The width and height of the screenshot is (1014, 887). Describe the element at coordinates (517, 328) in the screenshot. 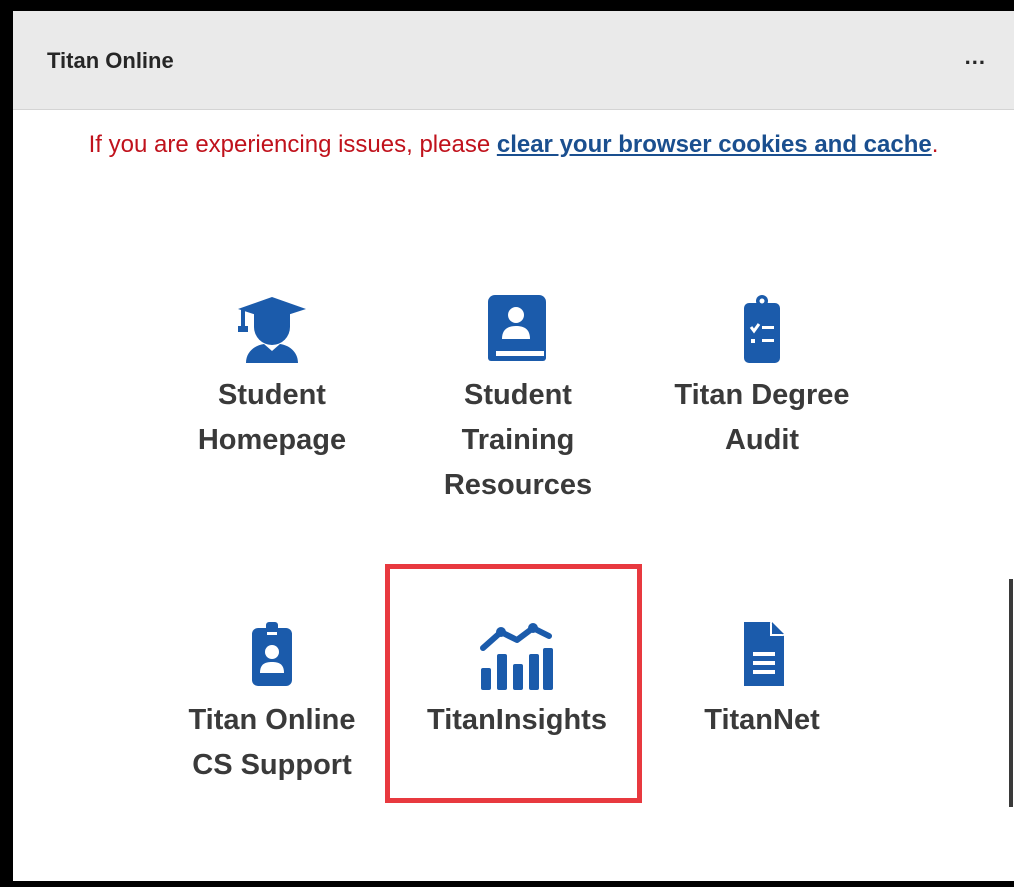

I see `contact-book-icon` at that location.